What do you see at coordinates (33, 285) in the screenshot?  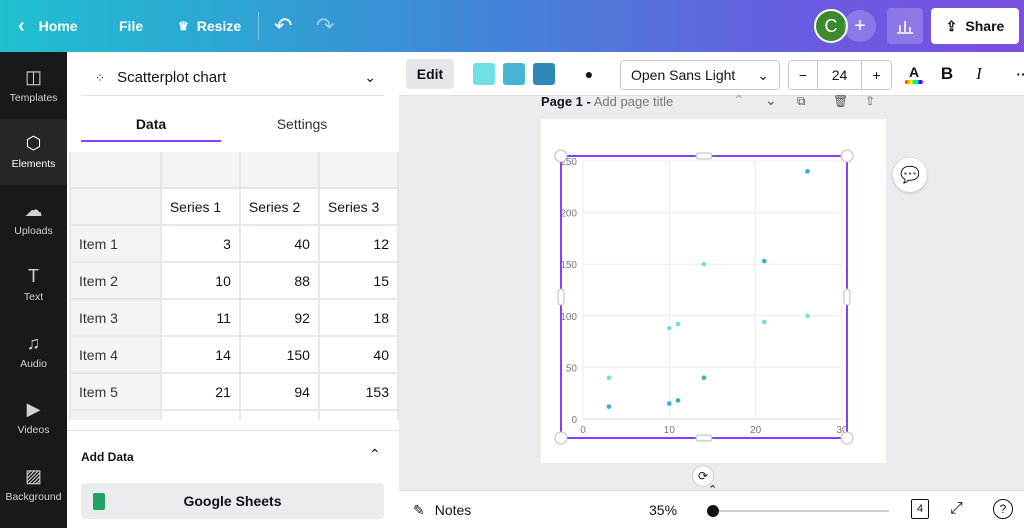 I see `rail-text: T Text` at bounding box center [33, 285].